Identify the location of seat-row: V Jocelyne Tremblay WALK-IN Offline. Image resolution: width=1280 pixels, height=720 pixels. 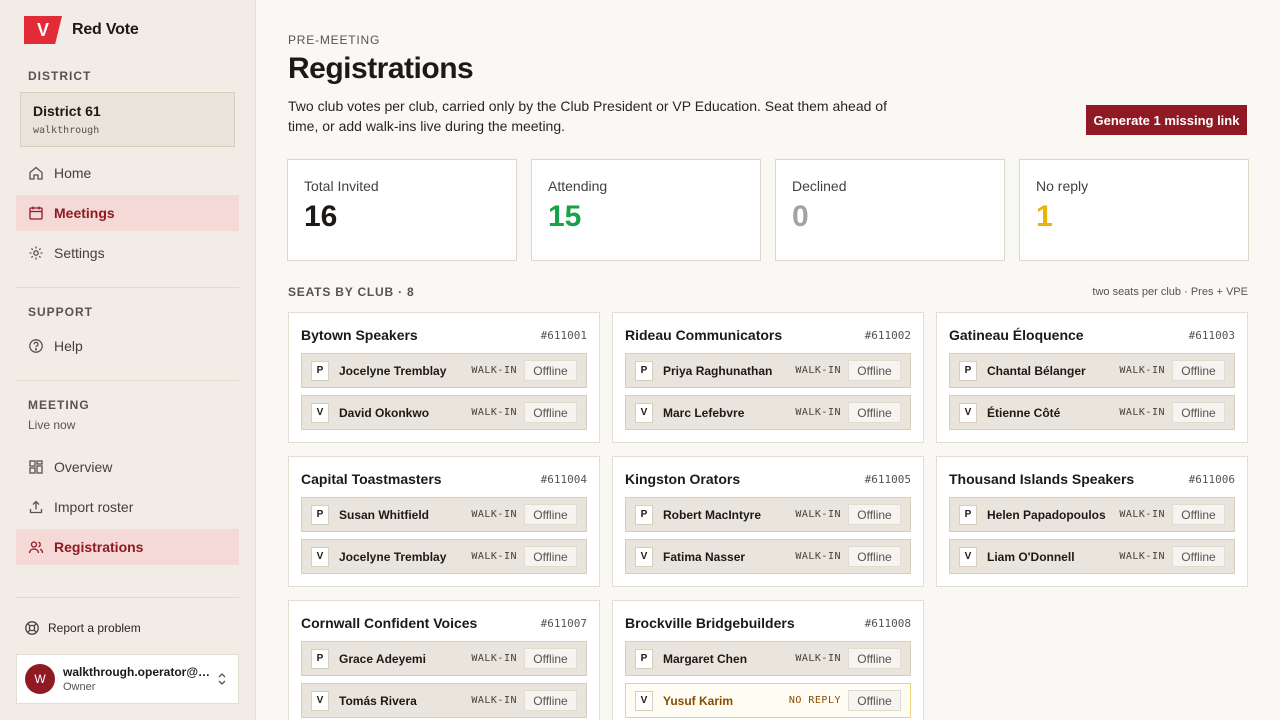
(444, 556).